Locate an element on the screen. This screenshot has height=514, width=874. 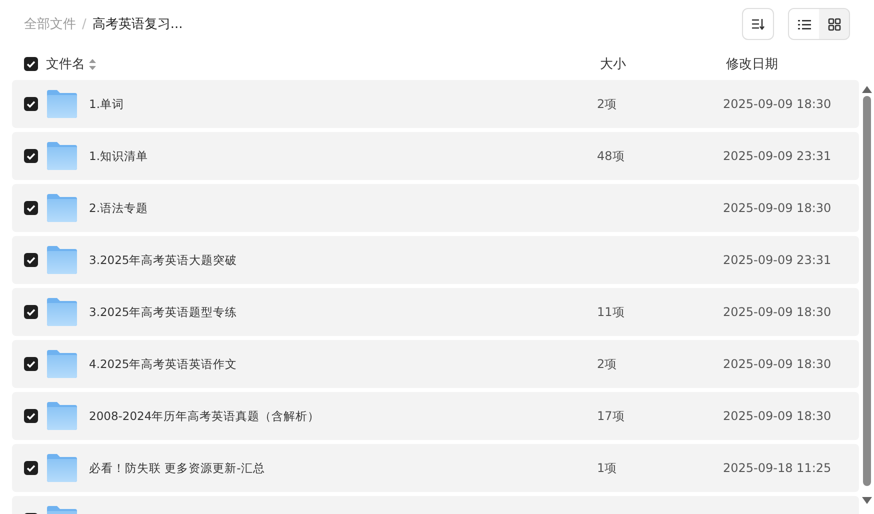
modified-date: 2025-09-18 11:25 is located at coordinates (777, 468).